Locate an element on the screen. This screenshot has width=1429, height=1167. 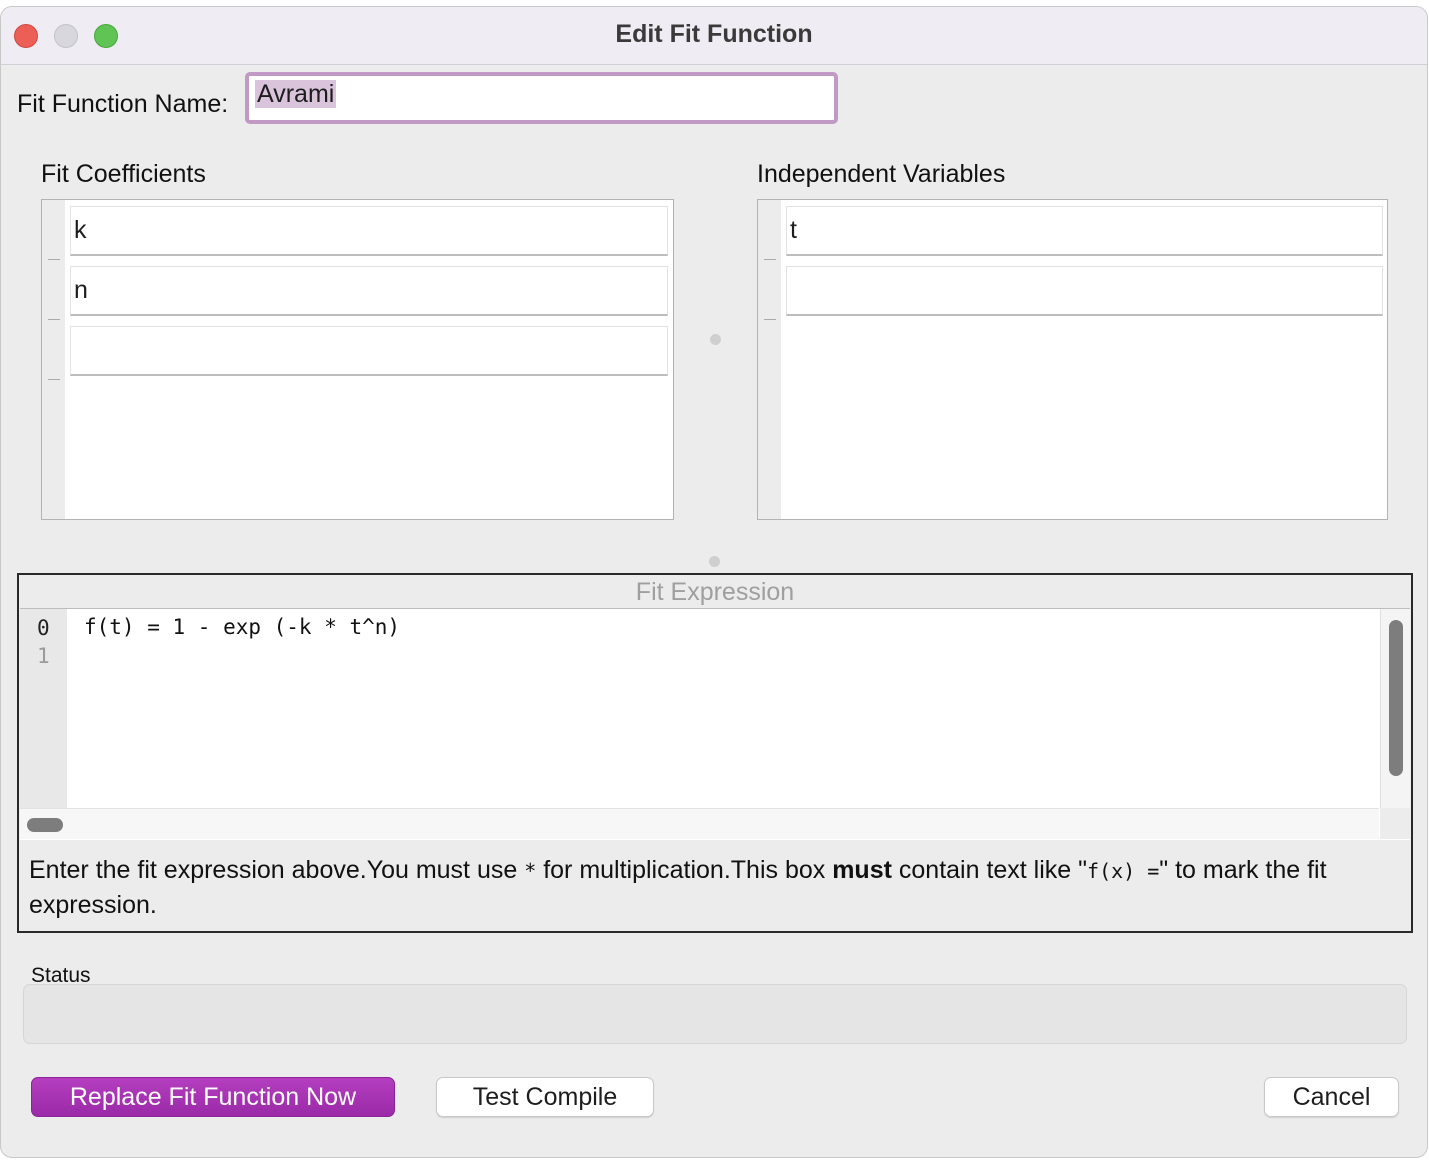
fit-coefficients-list: k n is located at coordinates (357, 359).